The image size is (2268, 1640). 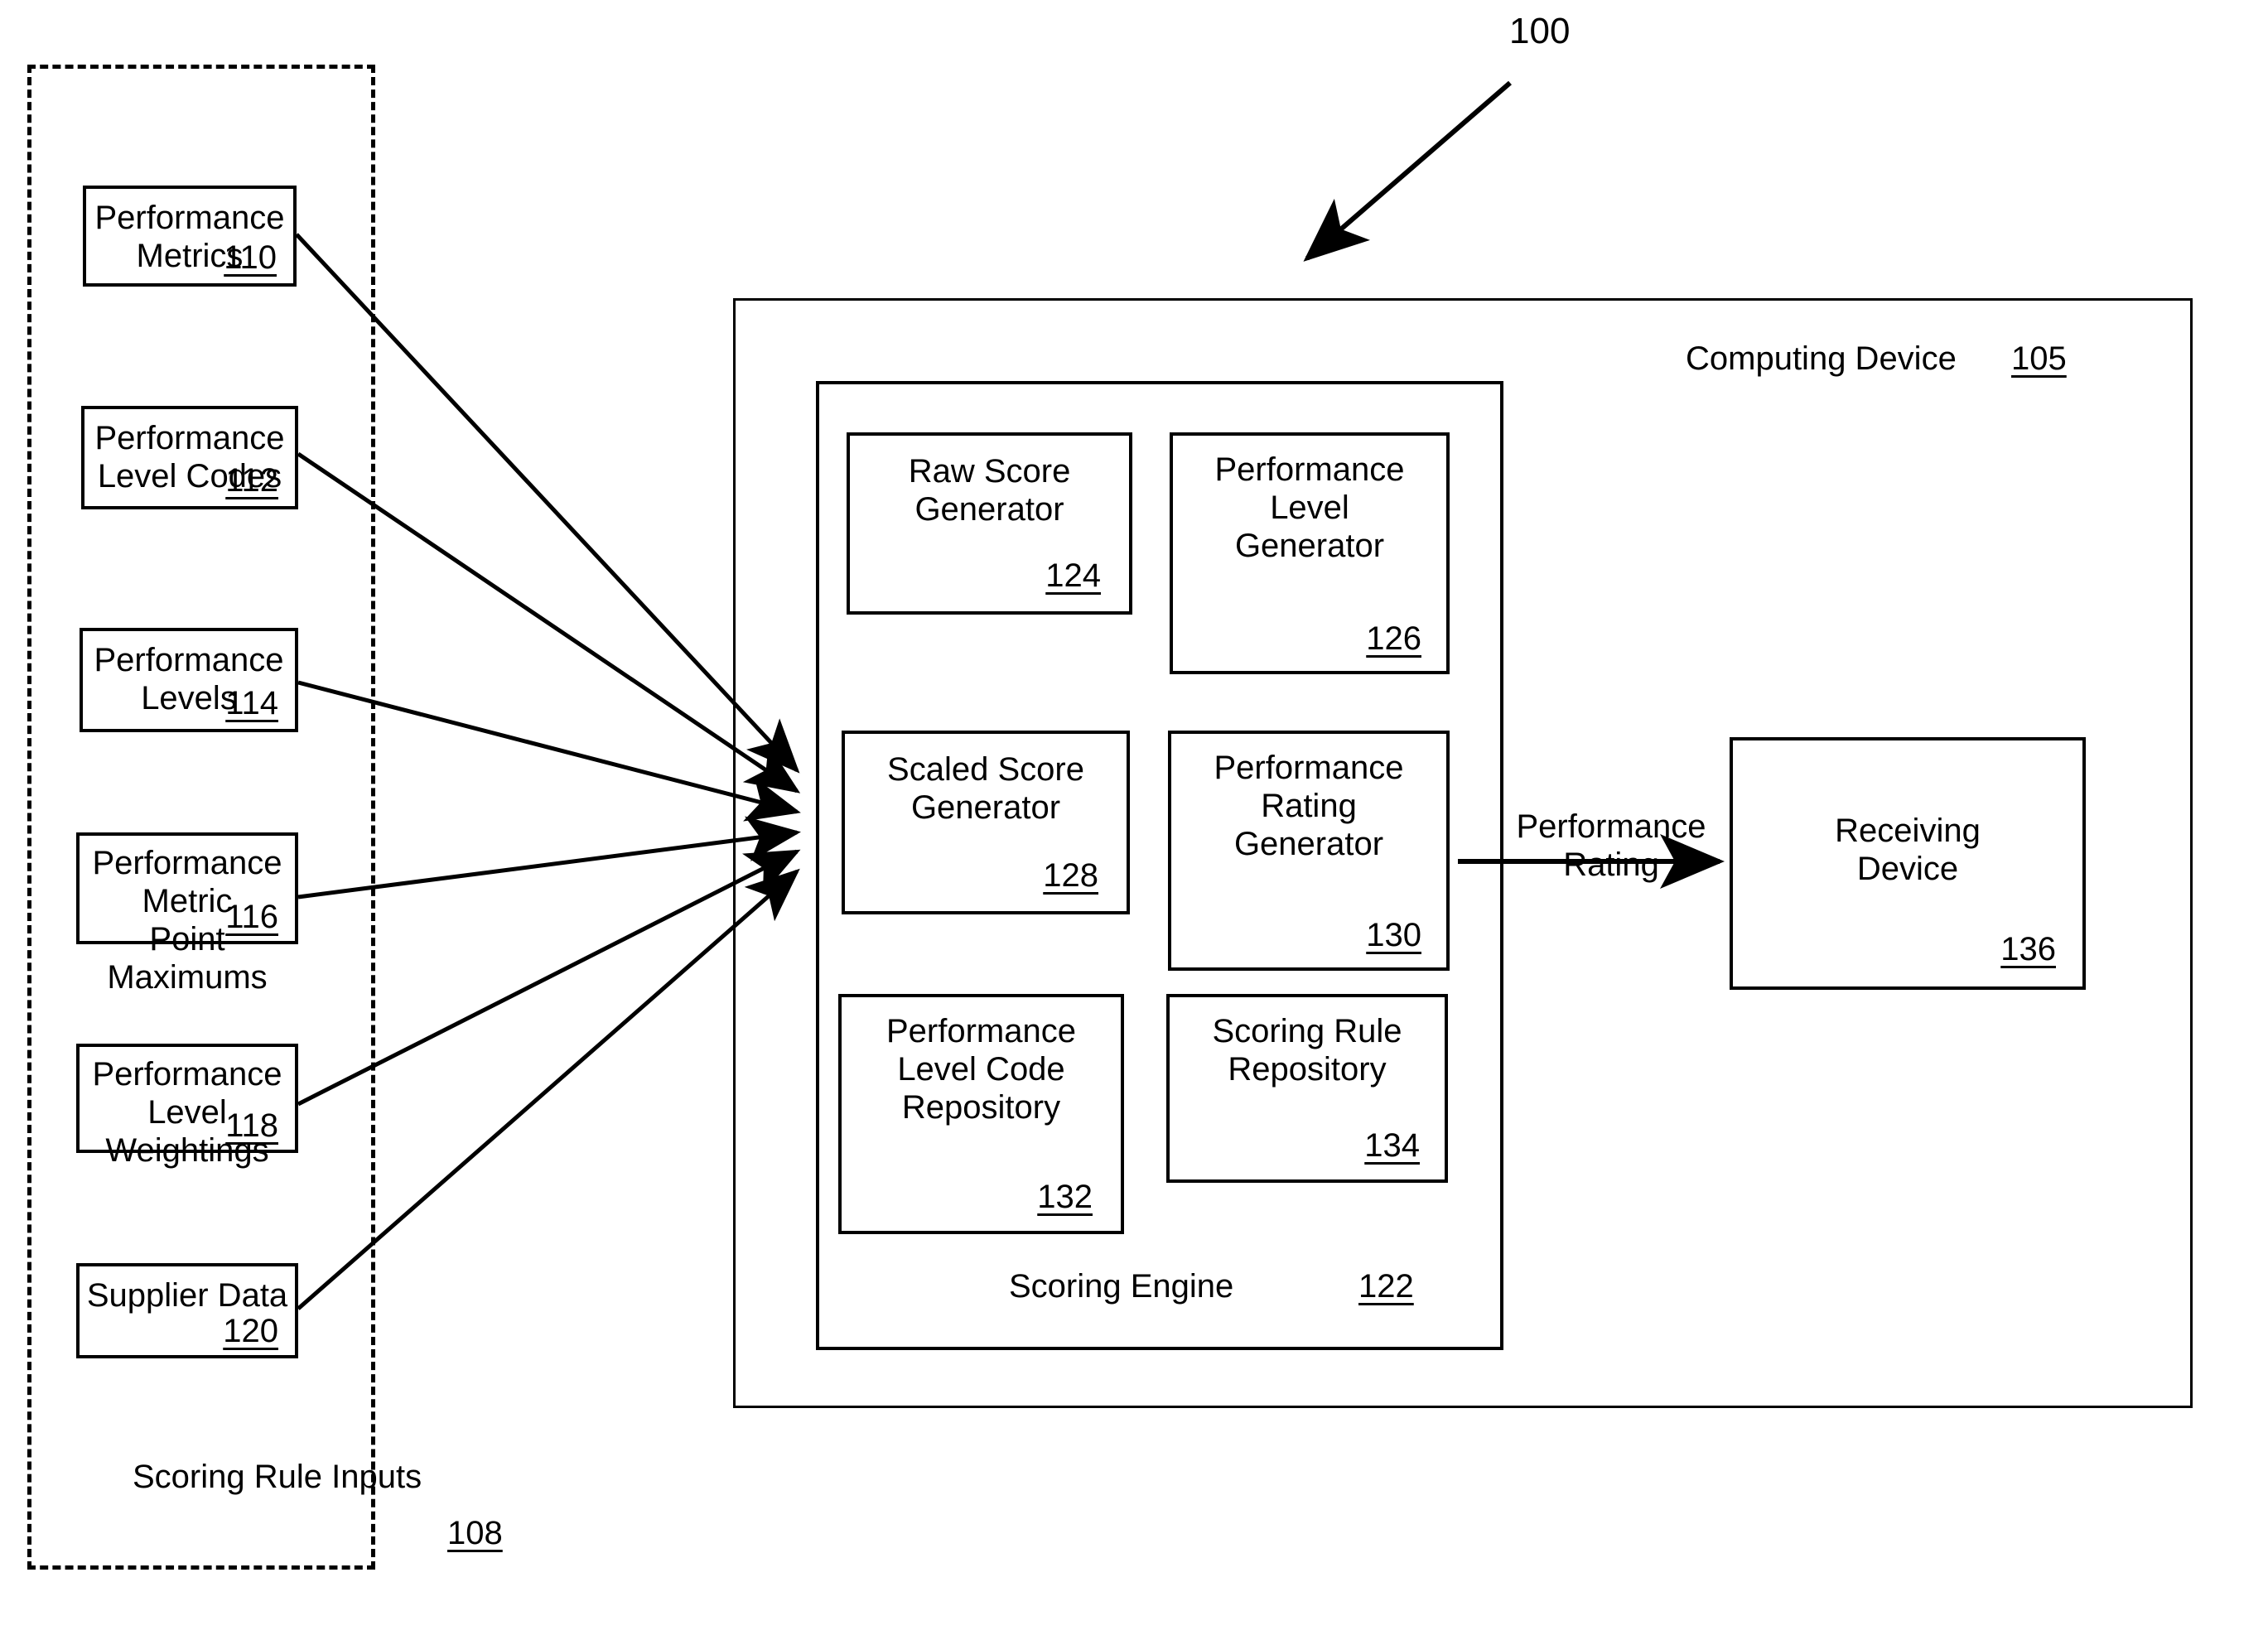 What do you see at coordinates (475, 1533) in the screenshot?
I see `scoring-rule-inputs-ref: 108` at bounding box center [475, 1533].